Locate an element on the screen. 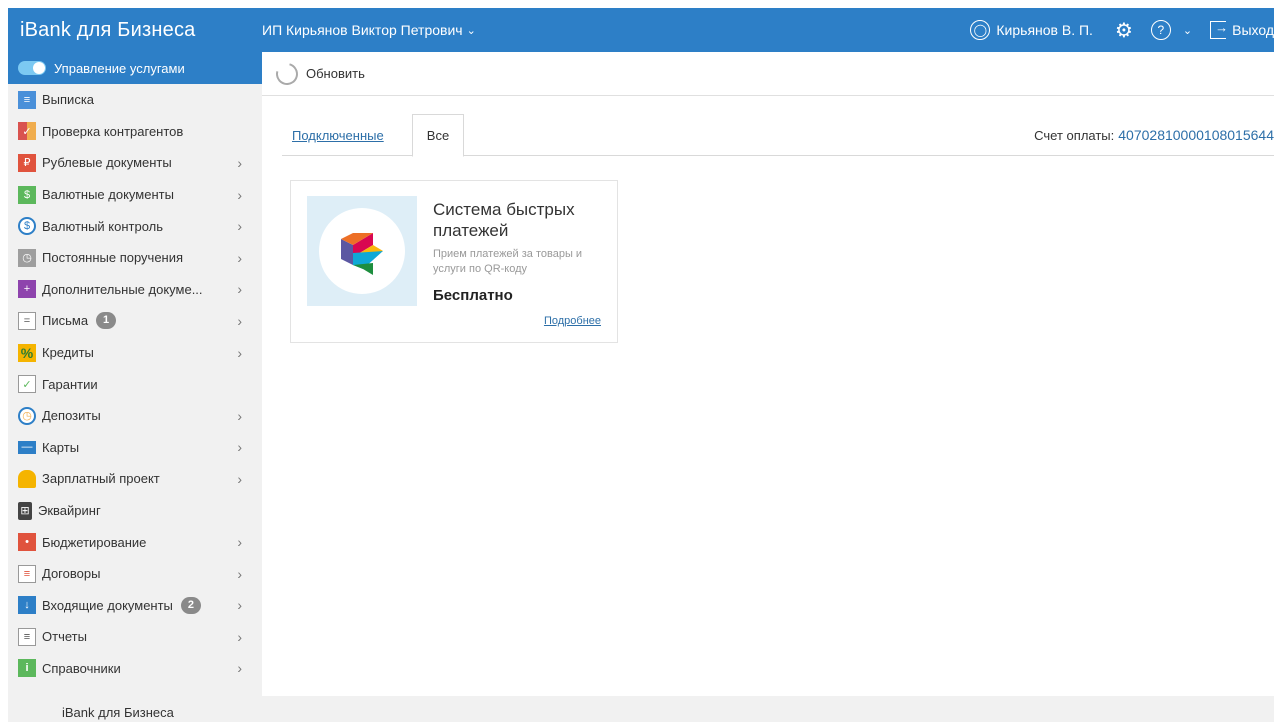 This screenshot has width=1274, height=722. sidebar-item-label: Договоры is located at coordinates (71, 574).